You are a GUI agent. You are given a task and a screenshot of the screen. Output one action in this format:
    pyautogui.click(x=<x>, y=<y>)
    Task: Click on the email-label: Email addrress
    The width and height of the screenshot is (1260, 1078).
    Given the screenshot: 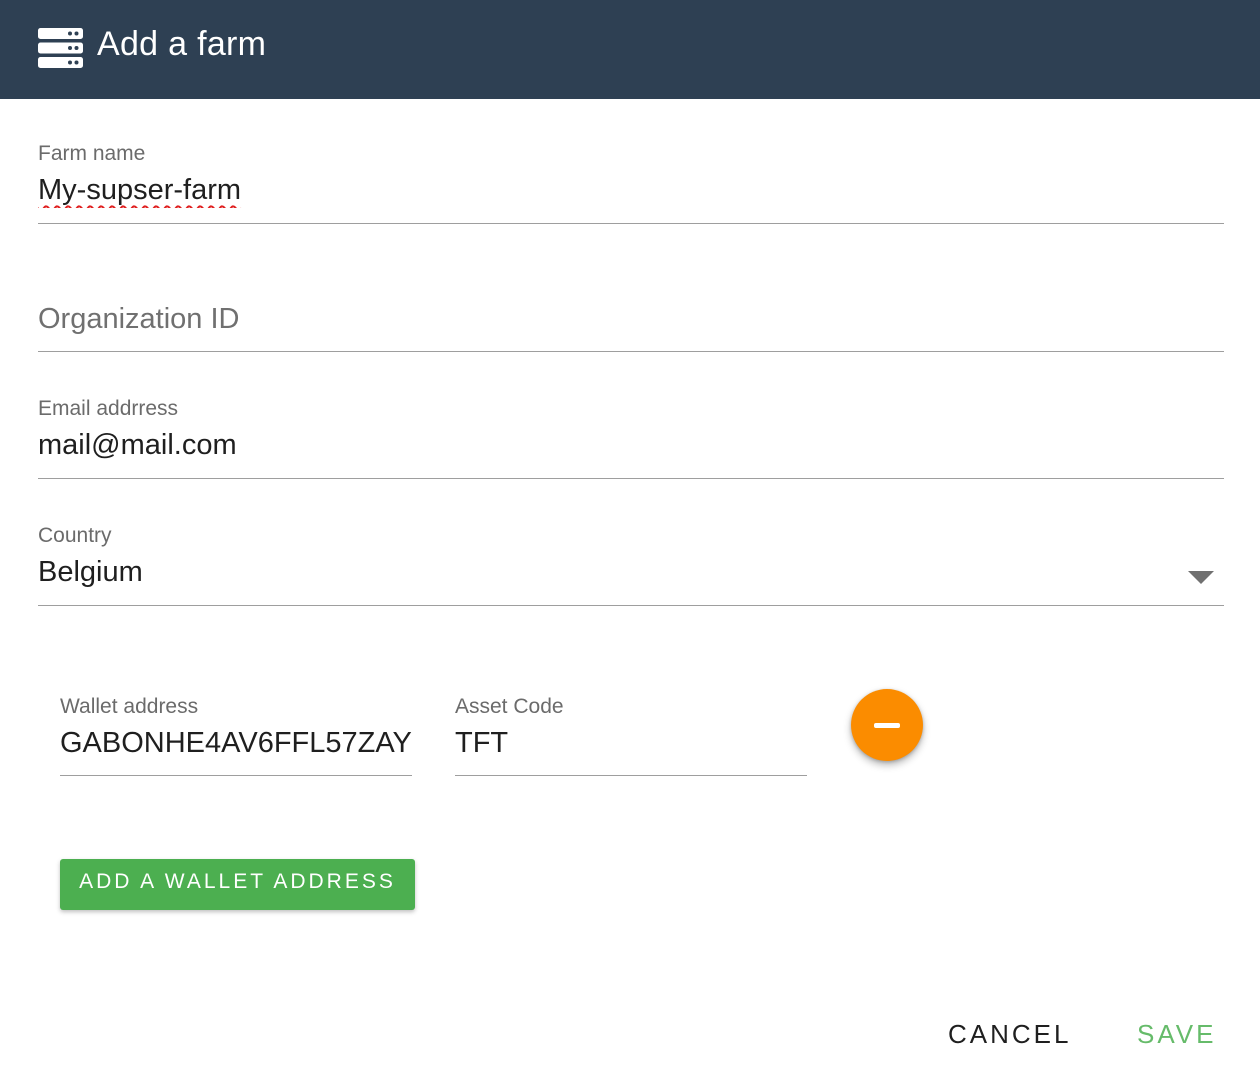 What is the action you would take?
    pyautogui.click(x=108, y=408)
    